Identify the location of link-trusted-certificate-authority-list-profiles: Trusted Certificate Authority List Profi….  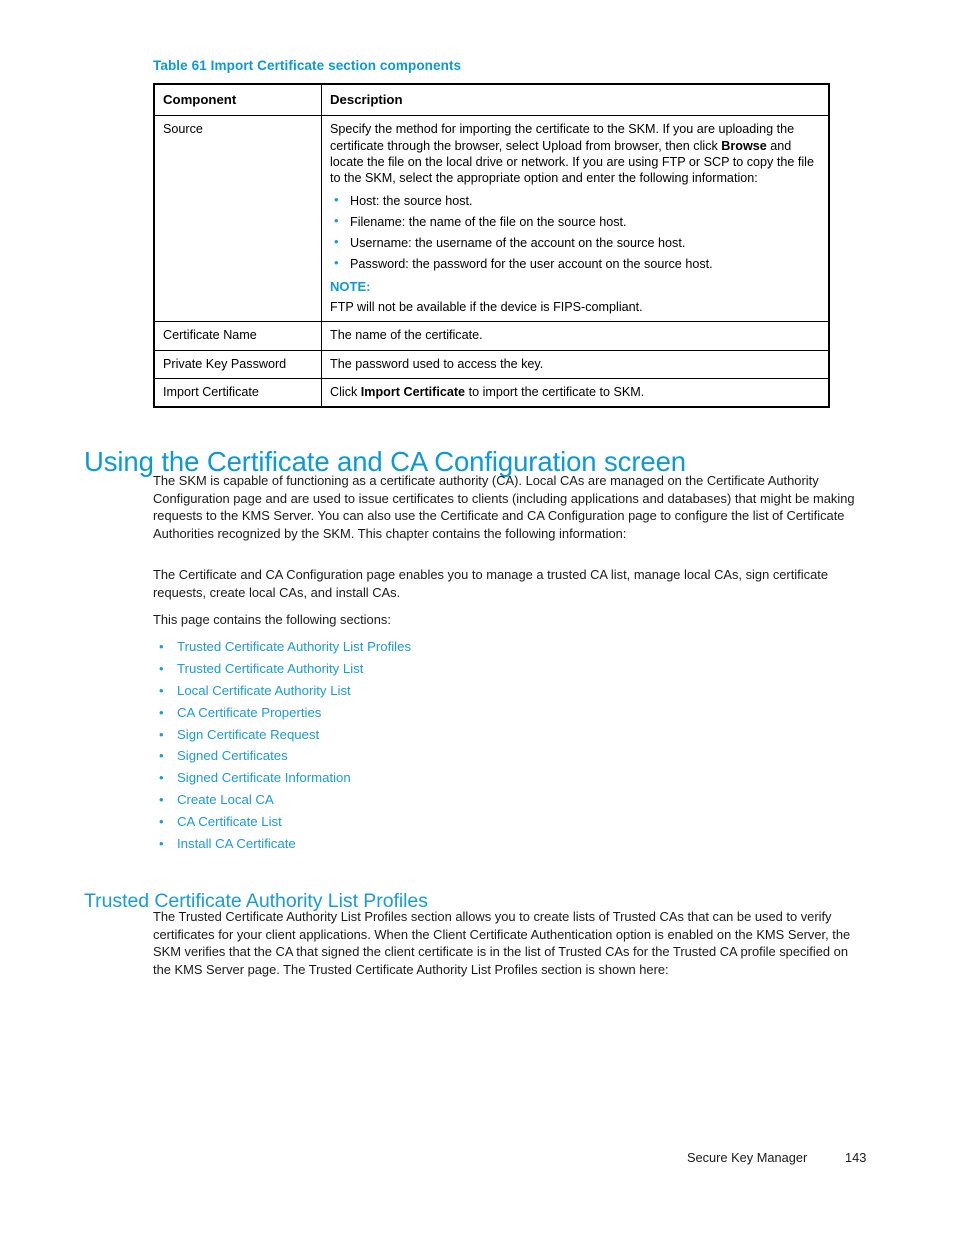
(294, 646).